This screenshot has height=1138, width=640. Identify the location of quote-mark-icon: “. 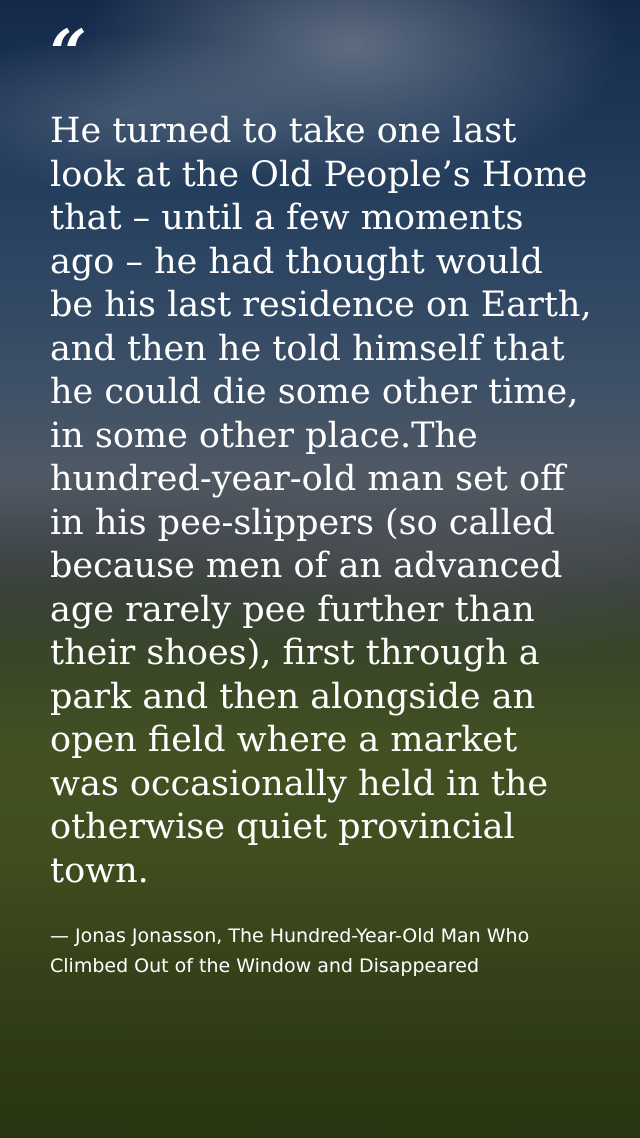
(68, 53).